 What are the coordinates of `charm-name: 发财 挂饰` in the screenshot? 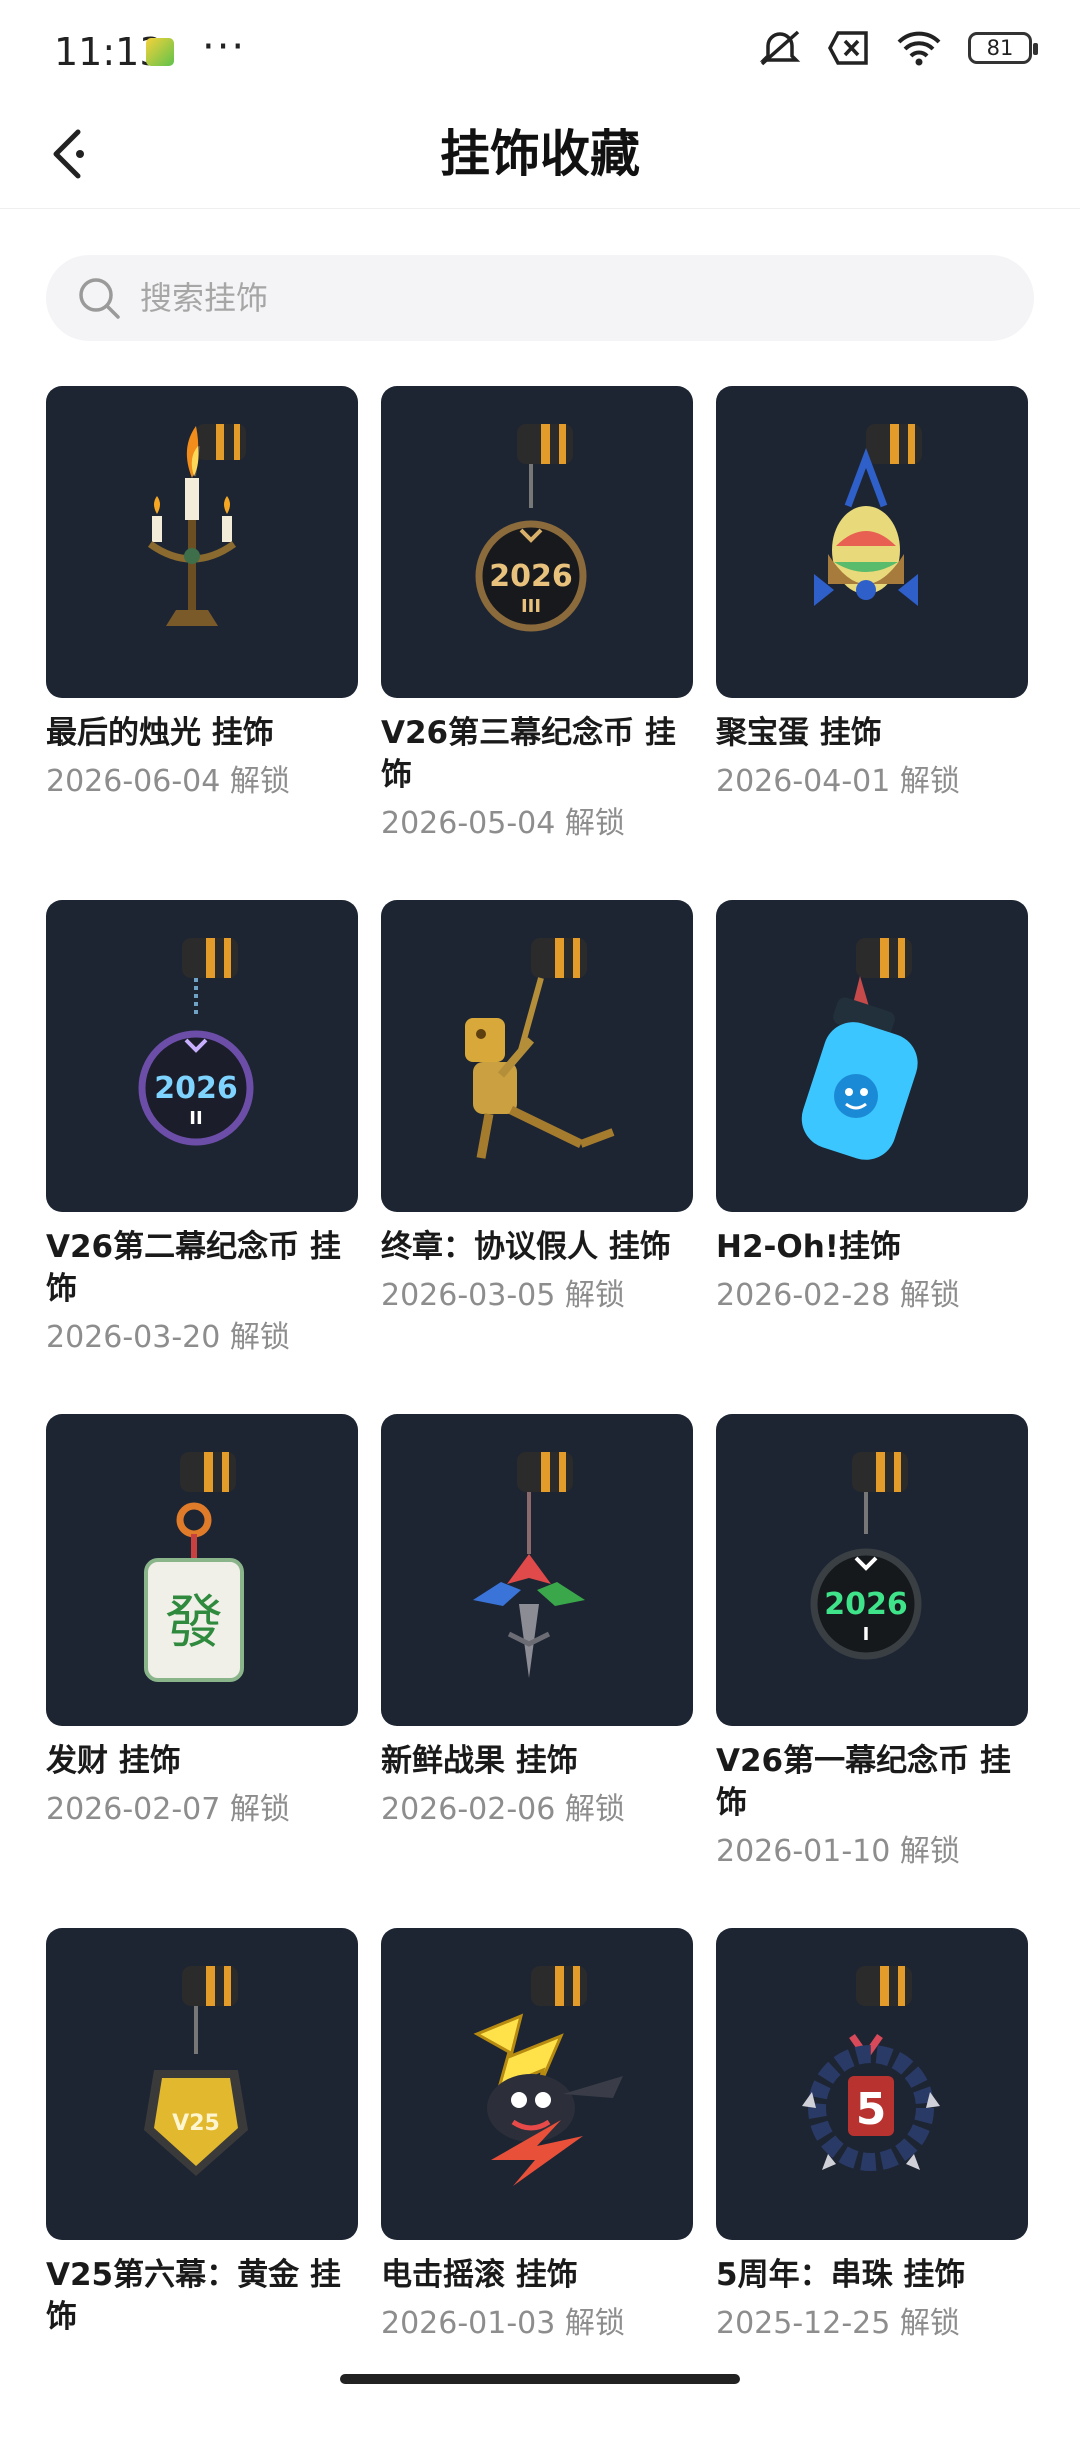 It's located at (113, 1761).